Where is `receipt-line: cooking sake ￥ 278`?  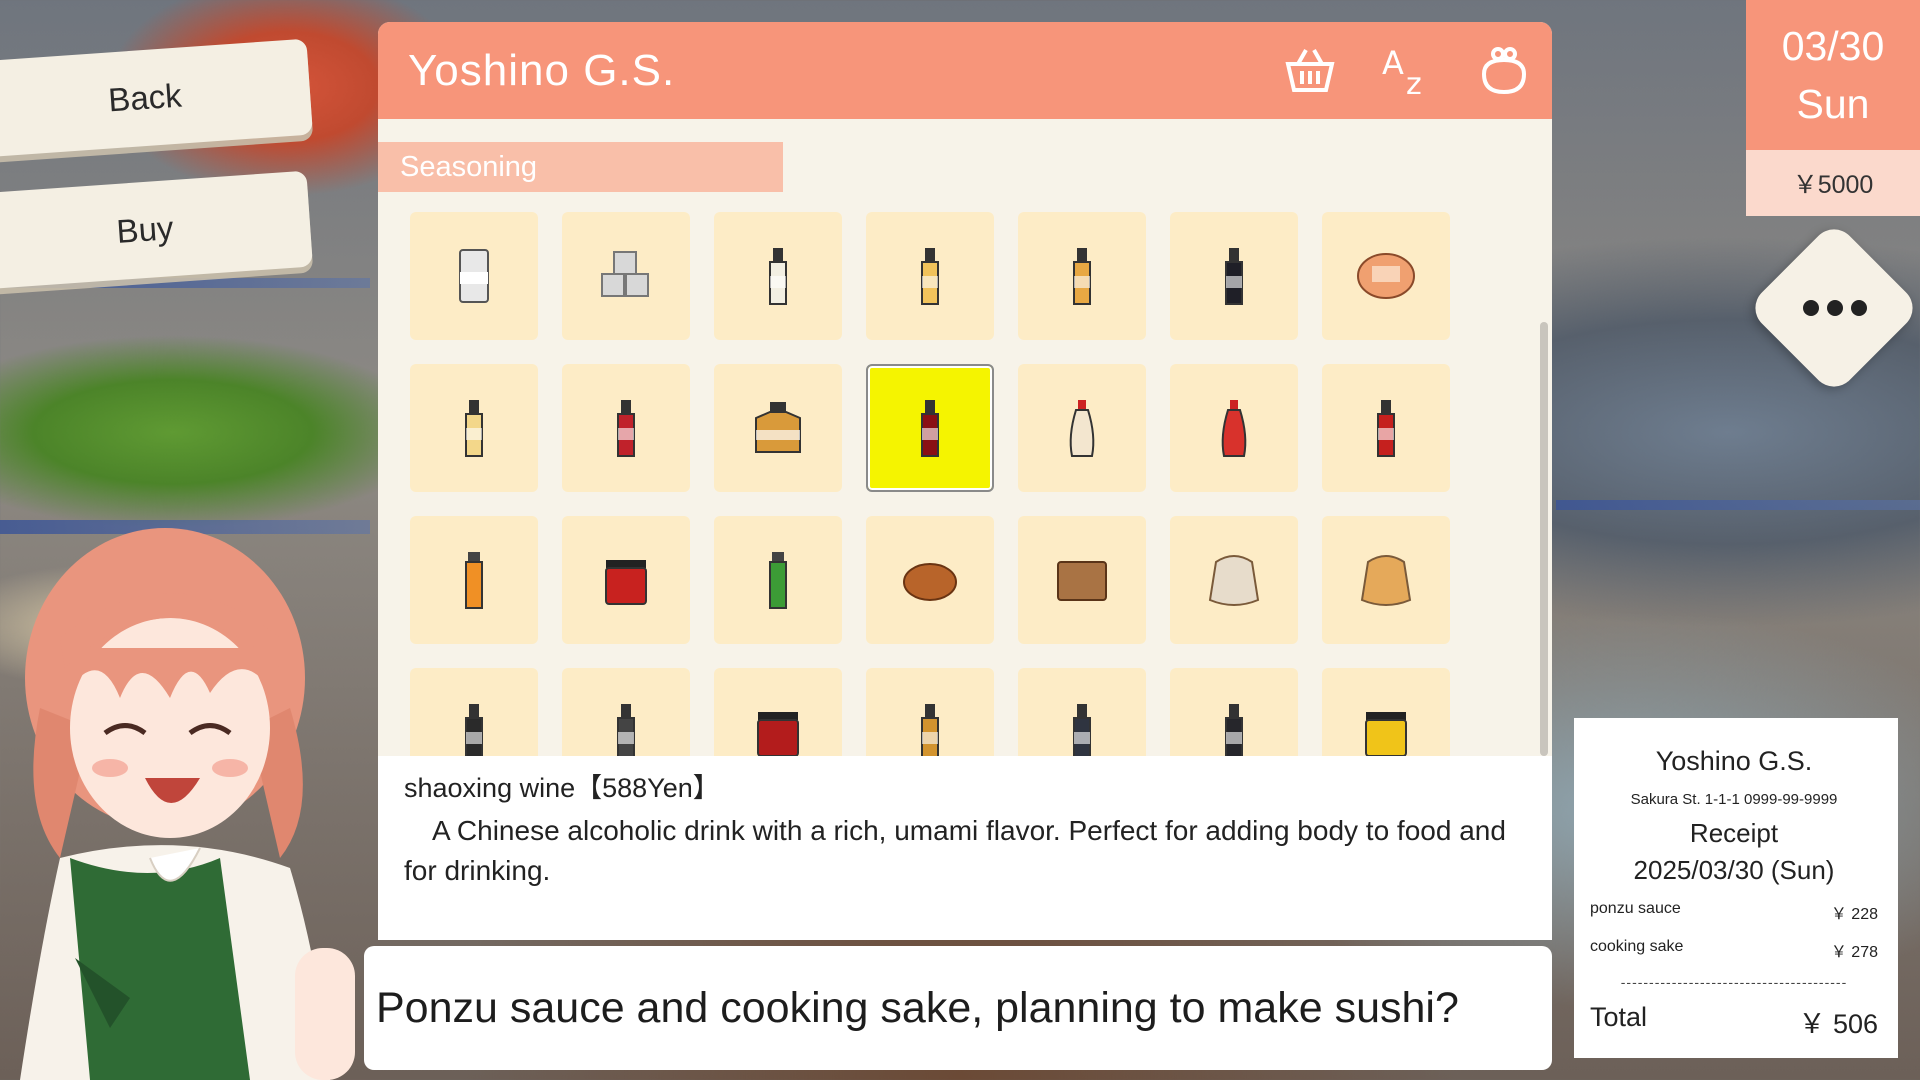
receipt-line: cooking sake ￥ 278 is located at coordinates (1734, 950).